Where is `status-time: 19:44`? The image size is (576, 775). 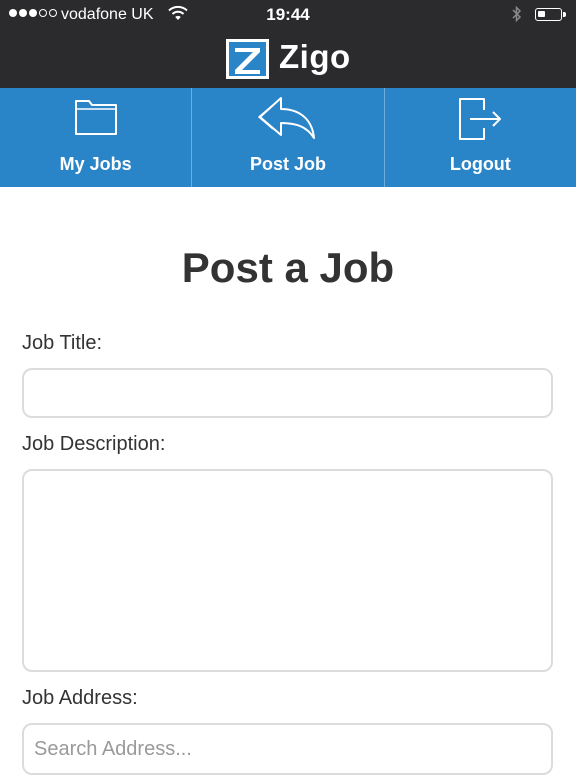
status-time: 19:44 is located at coordinates (288, 14).